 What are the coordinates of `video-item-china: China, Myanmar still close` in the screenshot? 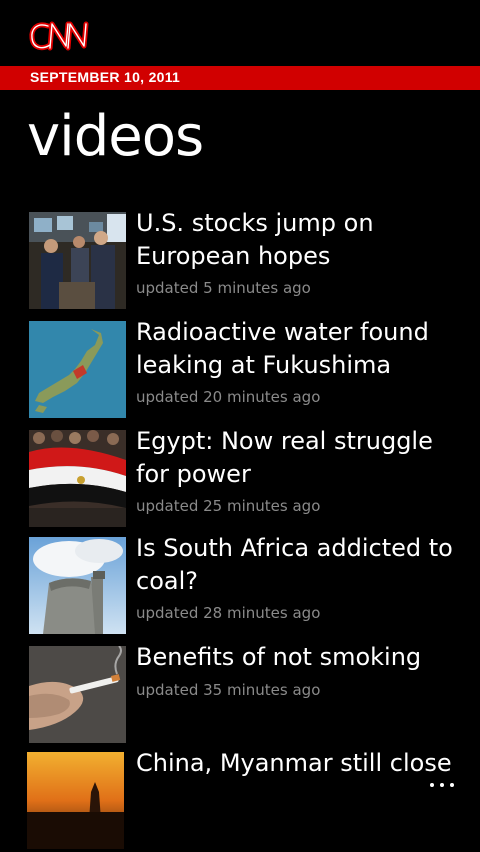 It's located at (240, 800).